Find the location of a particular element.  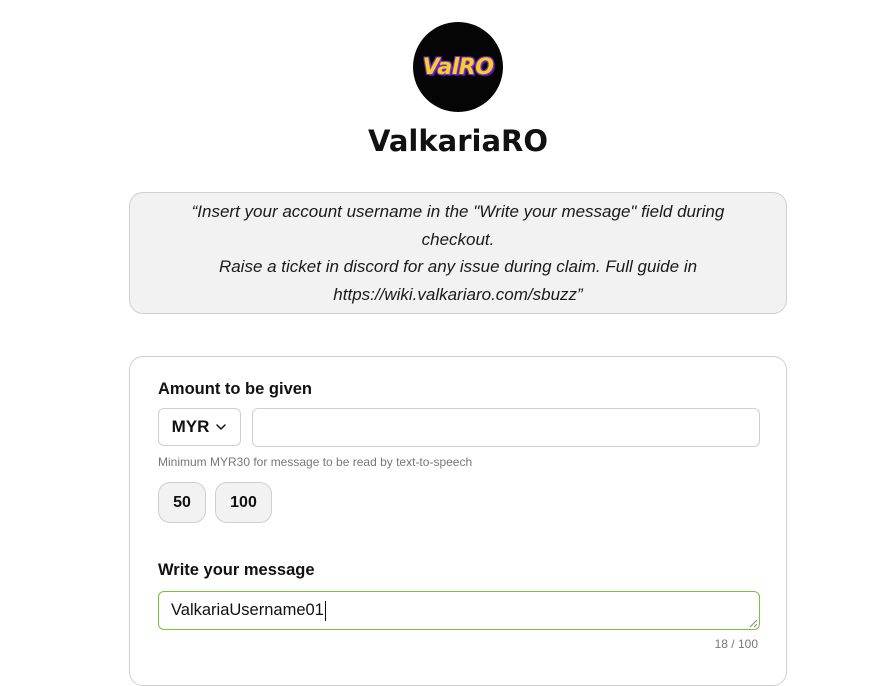

message-char-counter: 18 / 100 is located at coordinates (736, 644).